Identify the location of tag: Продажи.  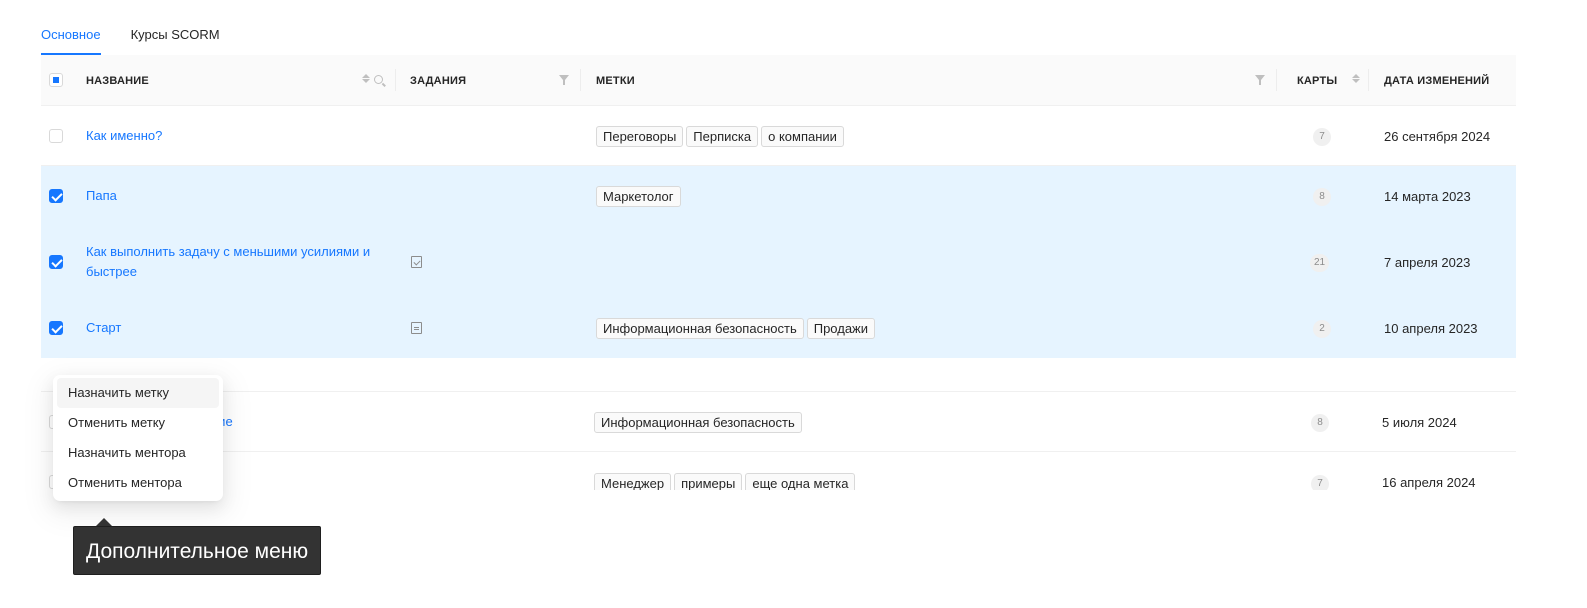
(841, 328).